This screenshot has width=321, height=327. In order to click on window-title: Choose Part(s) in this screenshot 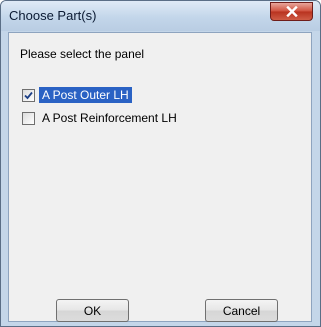, I will do `click(53, 15)`.